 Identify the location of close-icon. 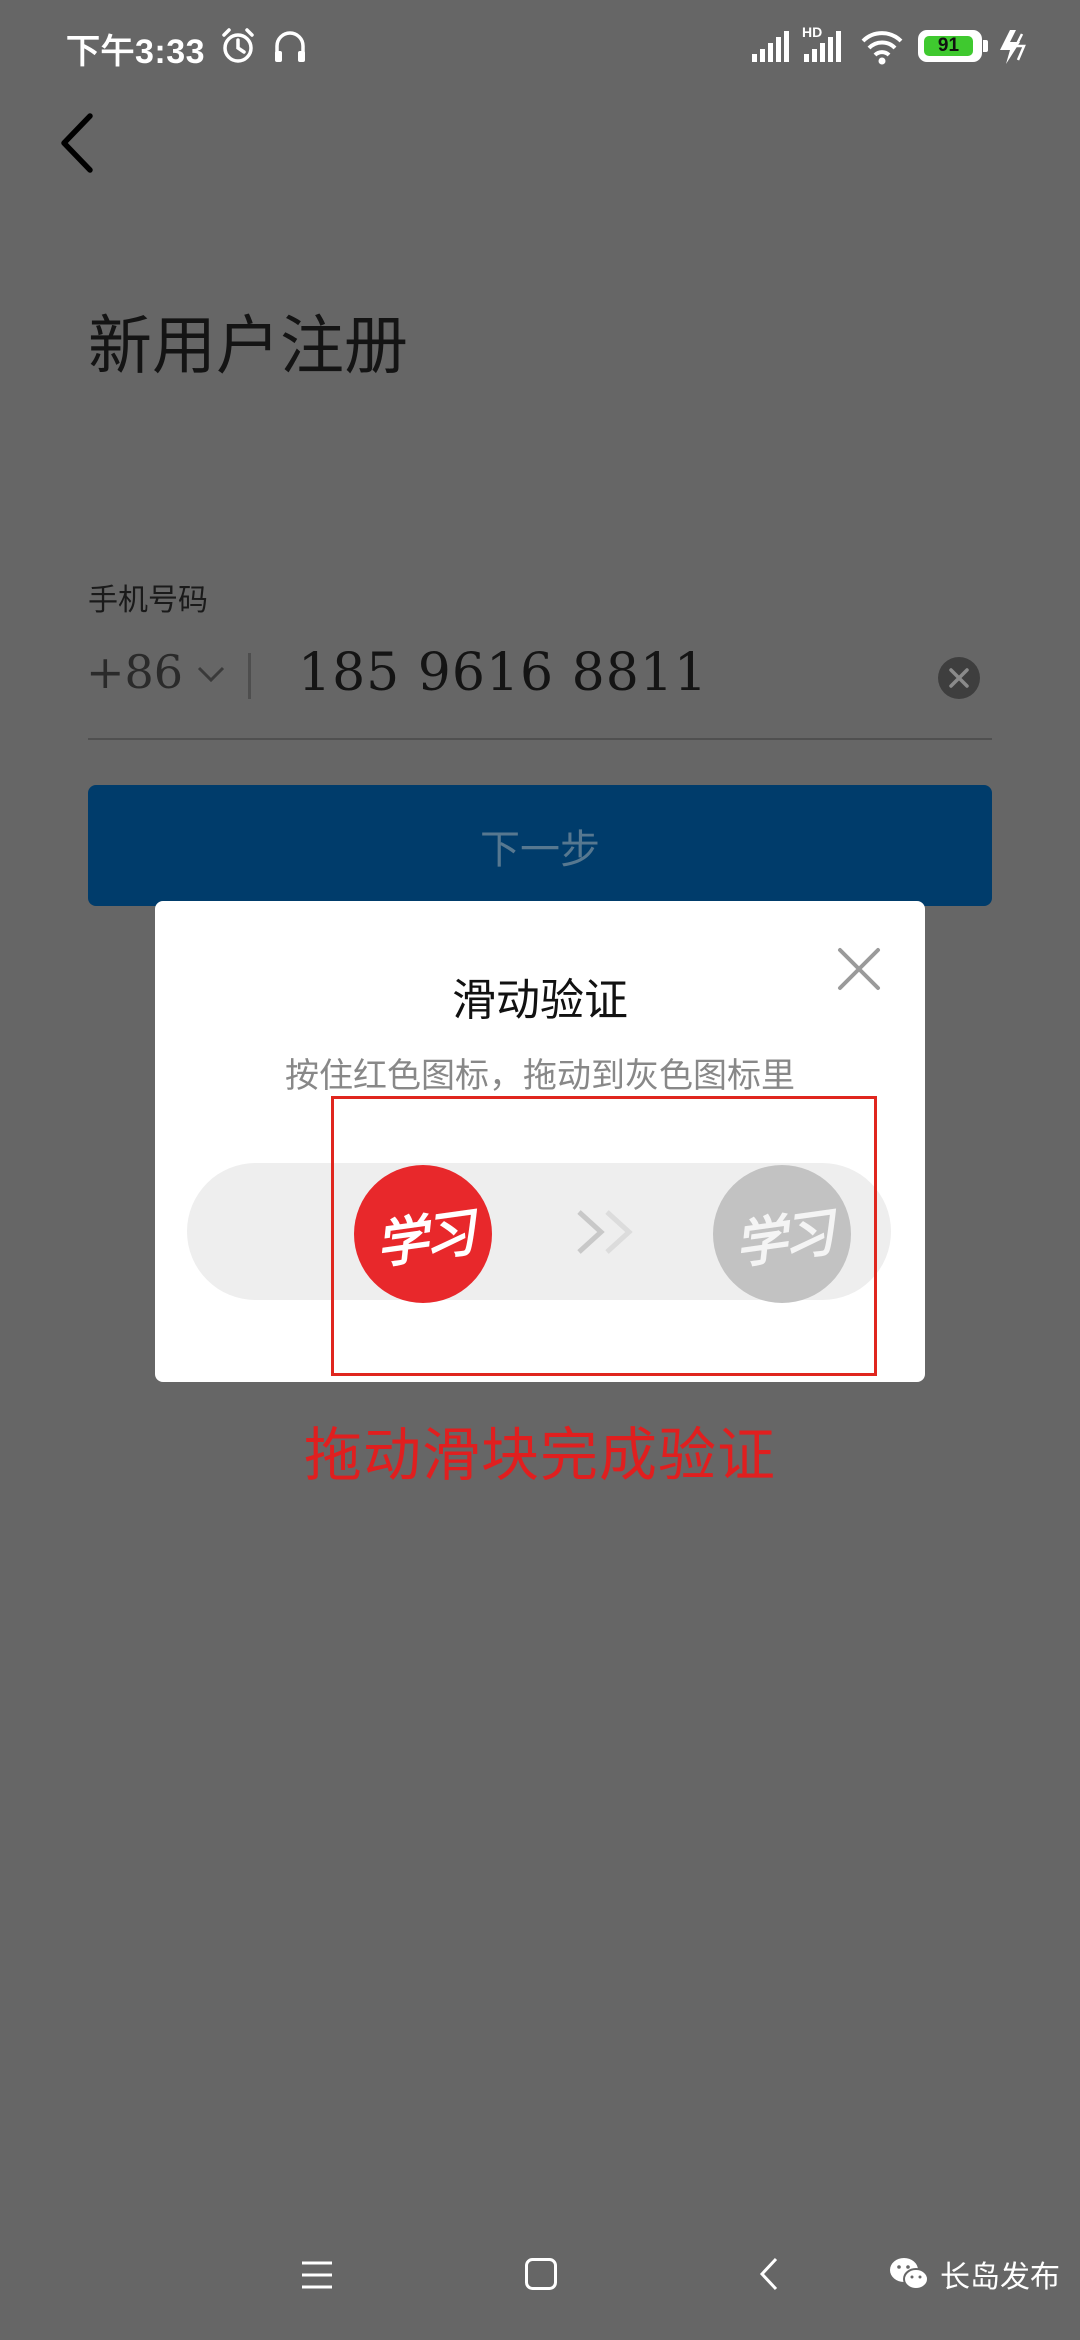
(859, 969).